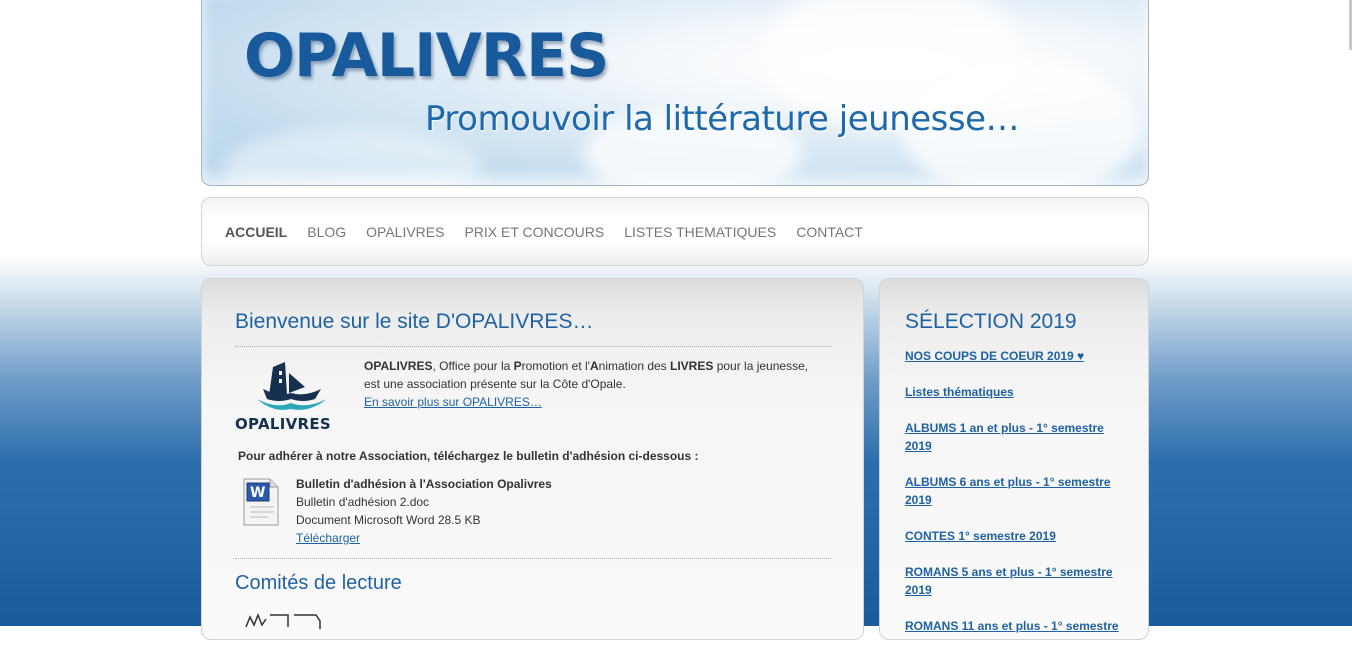 This screenshot has width=1352, height=653. I want to click on list-item: NOS COUPS DE COEUR 2019 ♥, so click(1016, 356).